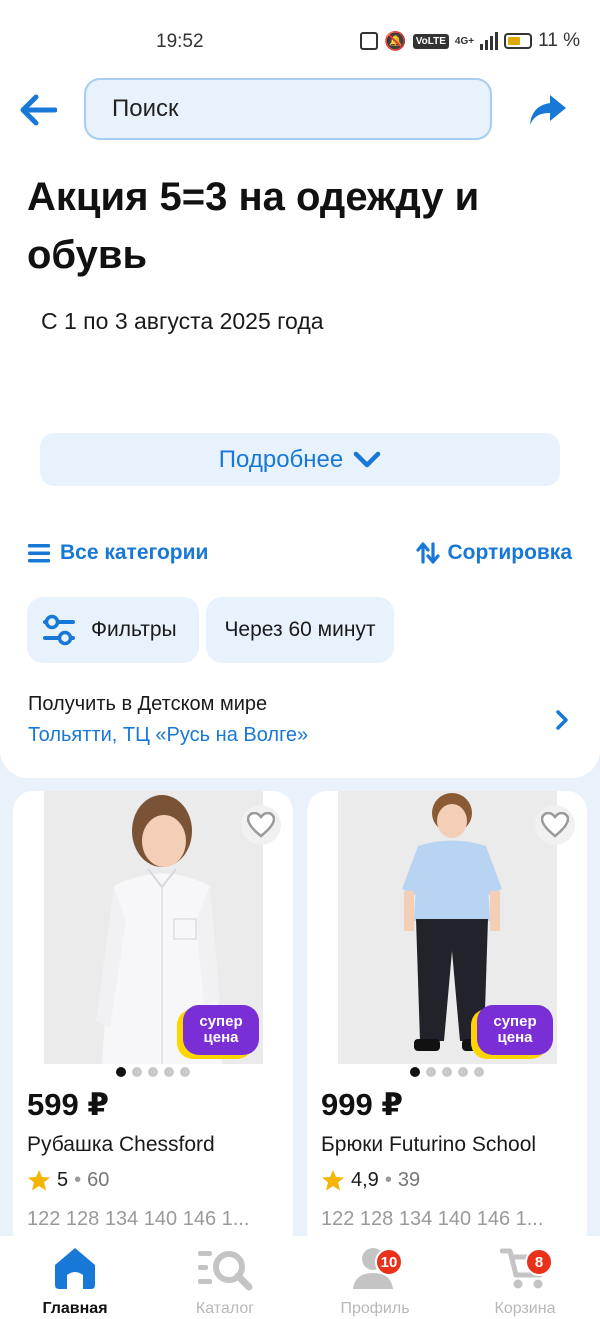  What do you see at coordinates (180, 41) in the screenshot?
I see `status-time: 19:52` at bounding box center [180, 41].